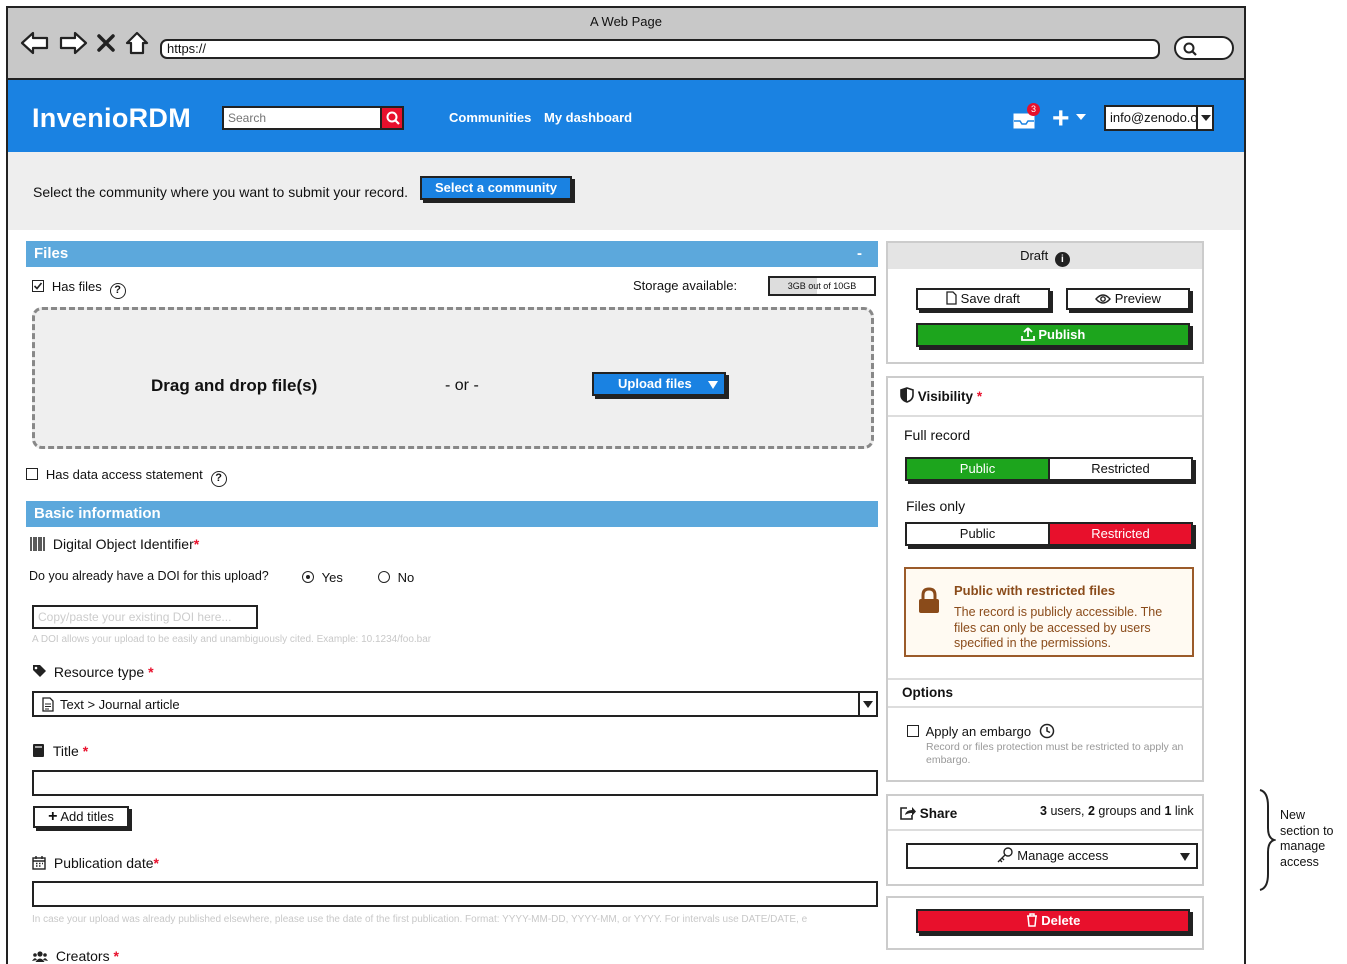 The height and width of the screenshot is (964, 1347). Describe the element at coordinates (822, 286) in the screenshot. I see `storage-value: 3GB out of 10GB` at that location.